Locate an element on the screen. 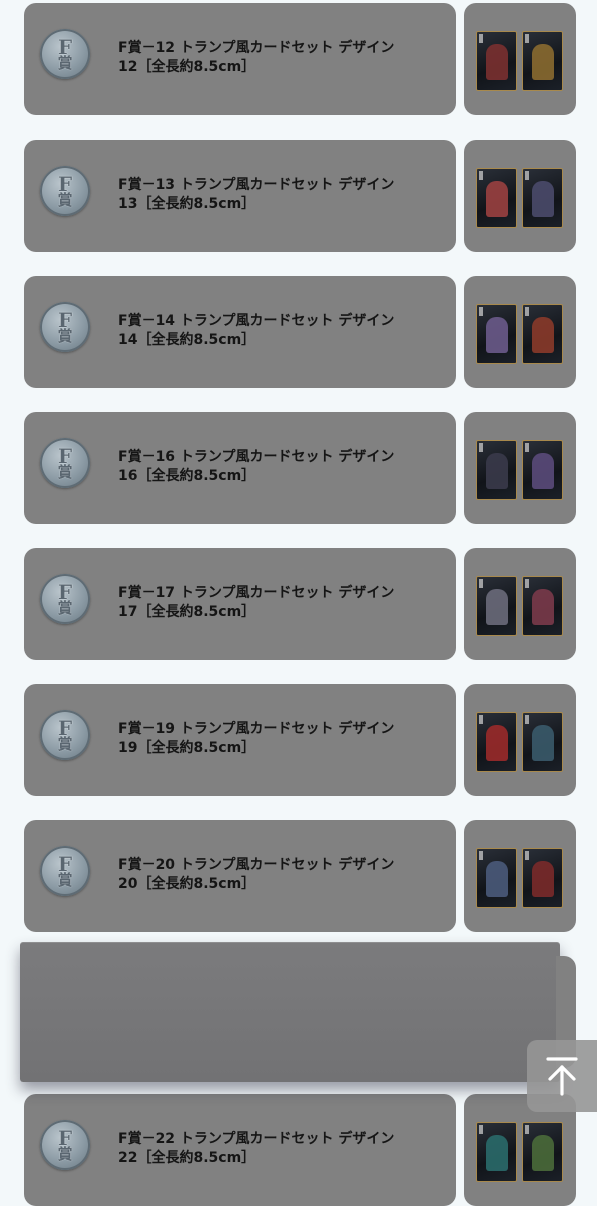  prize-name: F賞－22 トランプ風カードセット デザイン 22［全長約8.5cm］ is located at coordinates (283, 1149).